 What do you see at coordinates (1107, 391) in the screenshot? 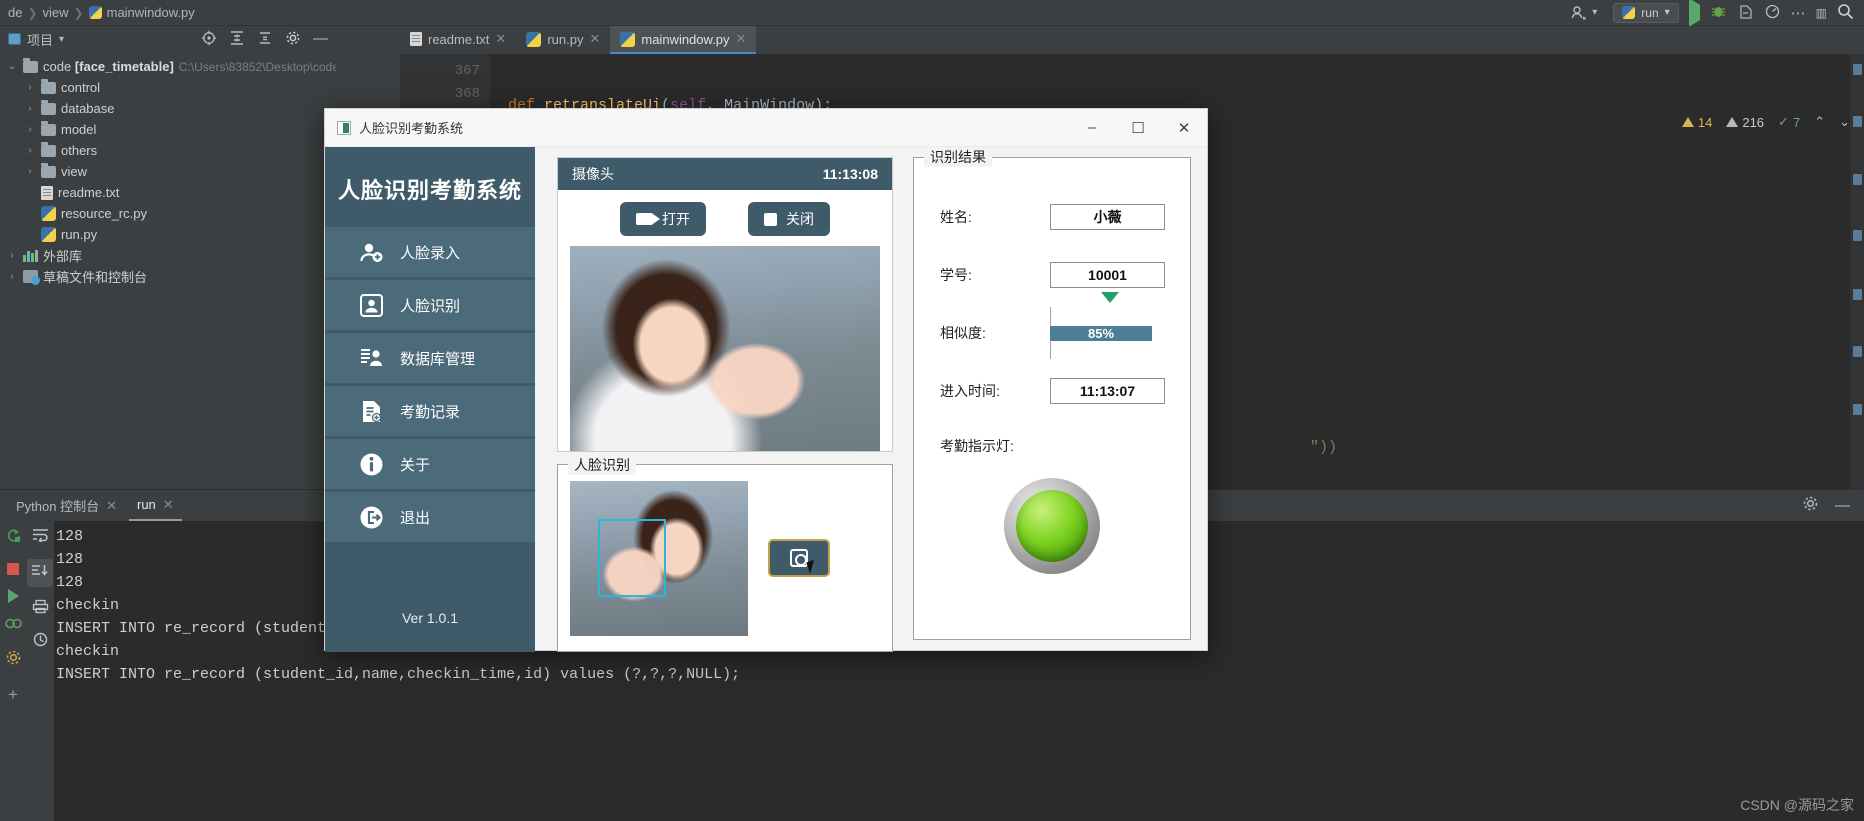
I see `result-field-value: 11:13:07` at bounding box center [1107, 391].